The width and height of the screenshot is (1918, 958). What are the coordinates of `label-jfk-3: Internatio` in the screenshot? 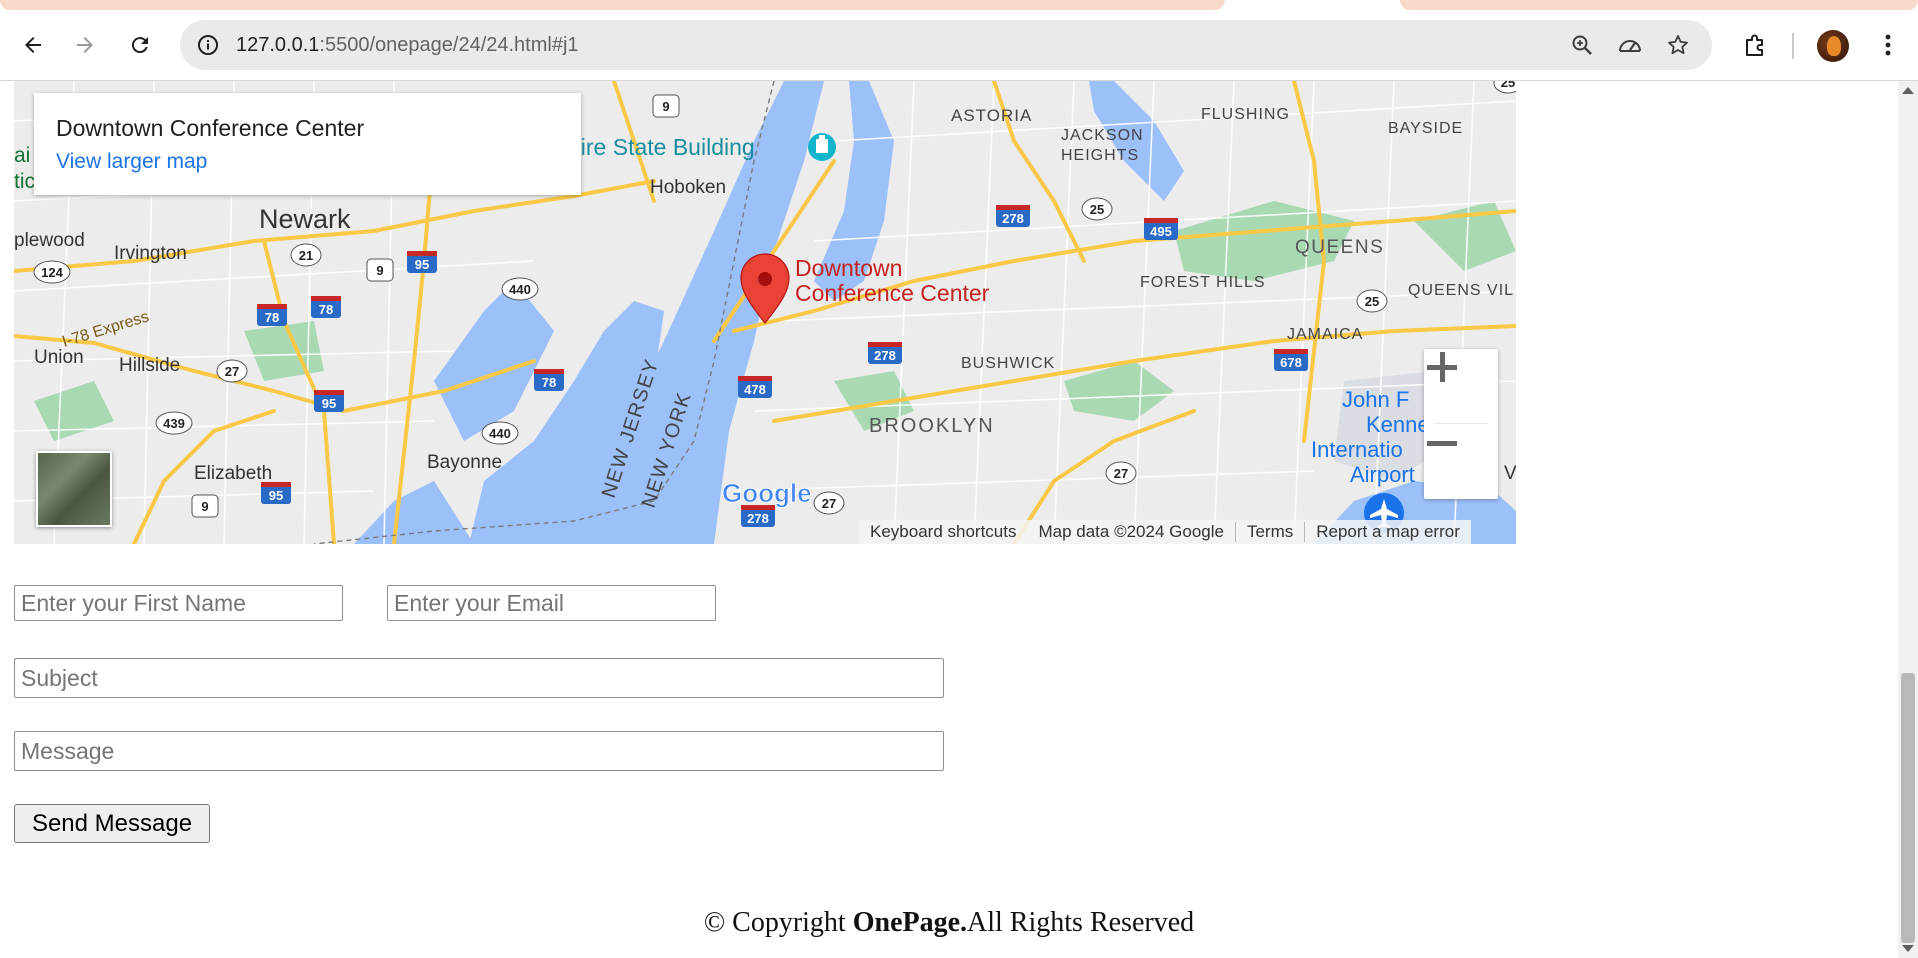 It's located at (1357, 449).